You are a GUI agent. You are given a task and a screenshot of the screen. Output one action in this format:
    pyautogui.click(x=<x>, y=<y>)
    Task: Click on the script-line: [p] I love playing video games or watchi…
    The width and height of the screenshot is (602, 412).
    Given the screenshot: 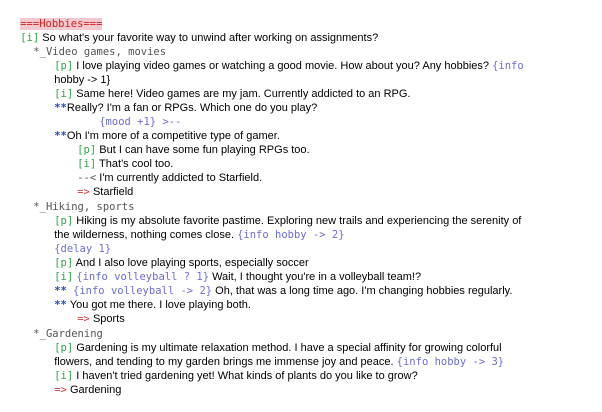 What is the action you would take?
    pyautogui.click(x=282, y=58)
    